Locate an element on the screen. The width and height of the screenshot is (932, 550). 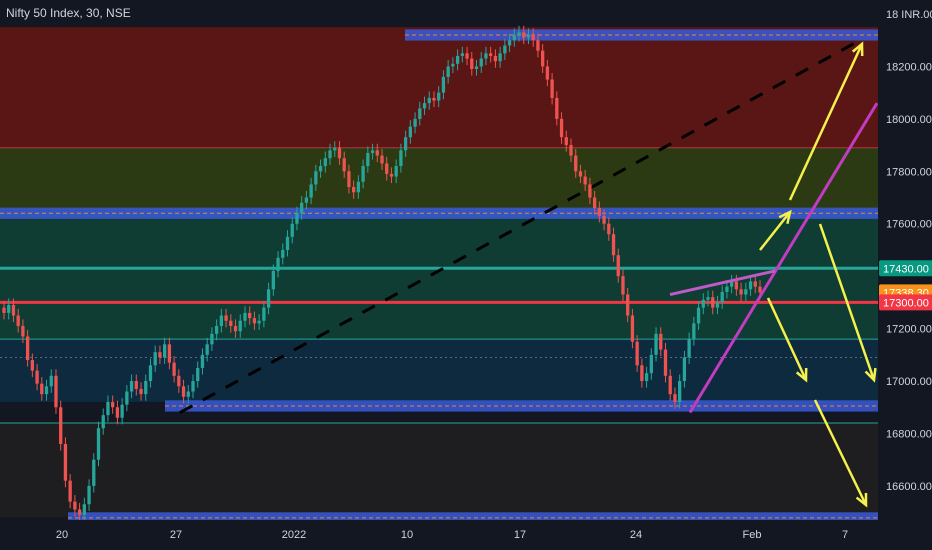
price-tick-label: 18 INR.00 is located at coordinates (909, 15).